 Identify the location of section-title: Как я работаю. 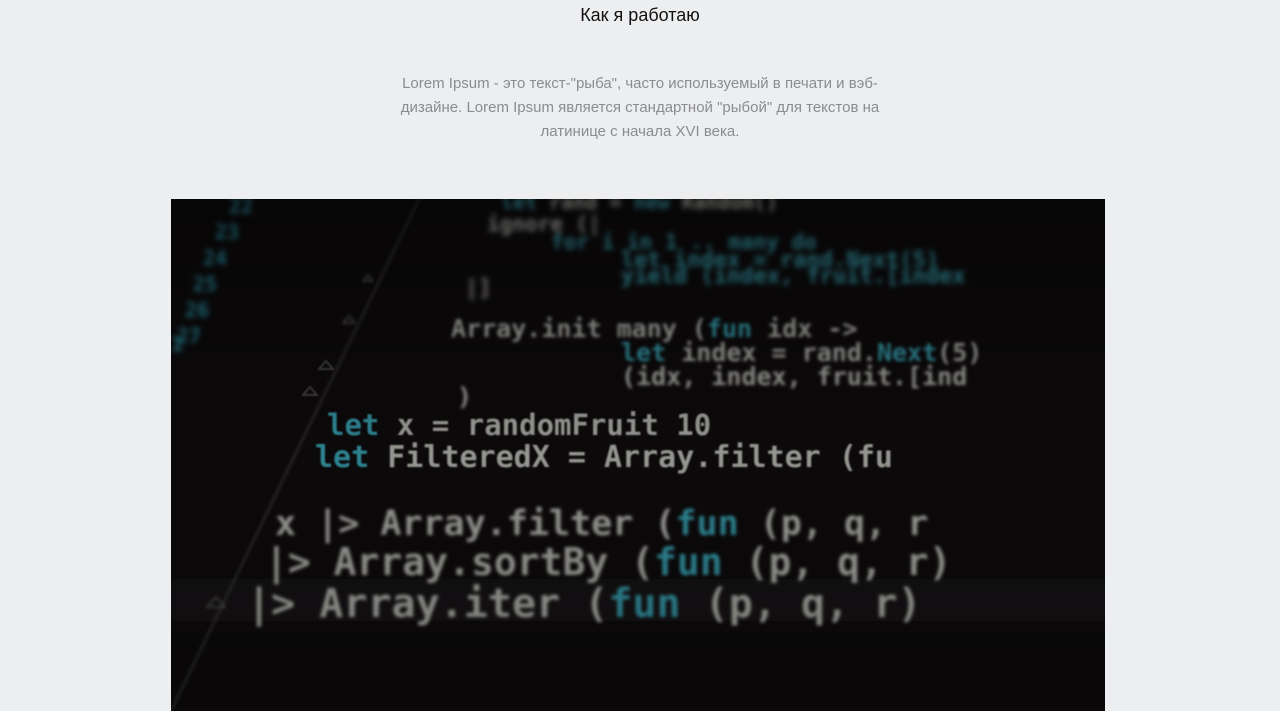
(640, 15).